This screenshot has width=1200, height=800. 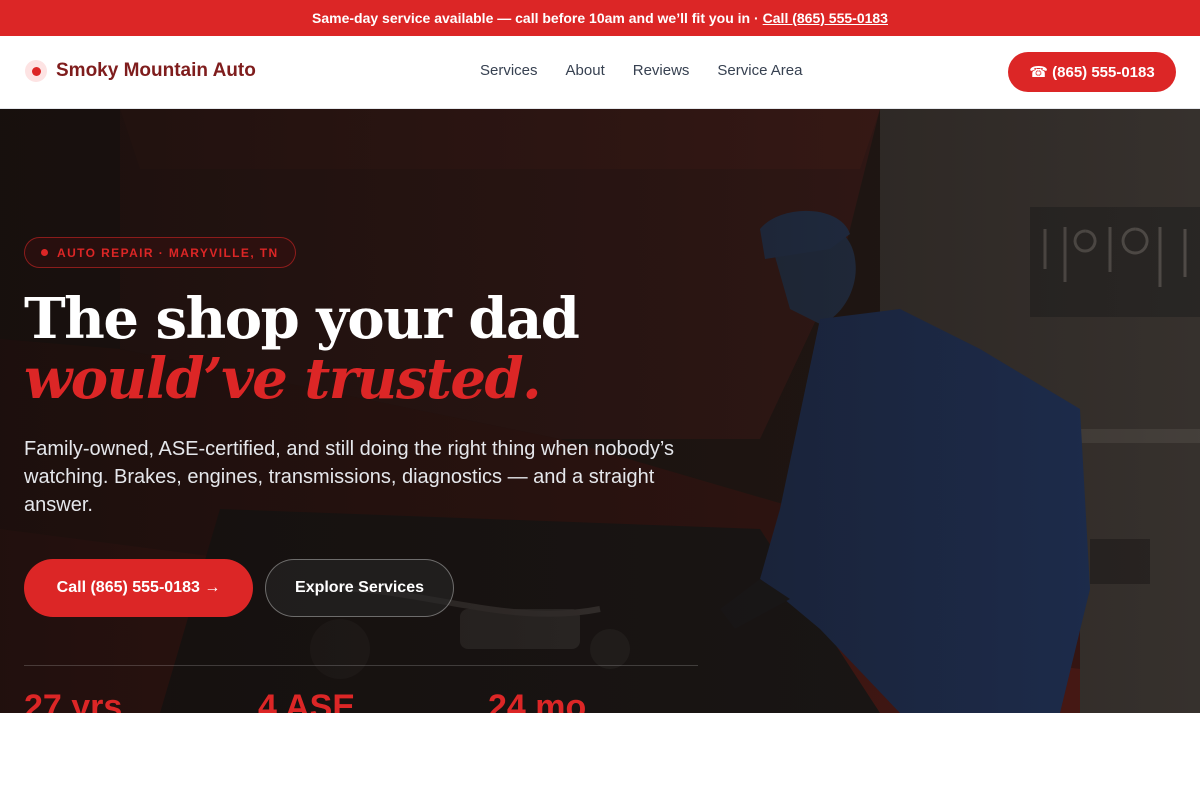 I want to click on brand-logo: Smoky Mountain Auto, so click(x=140, y=71).